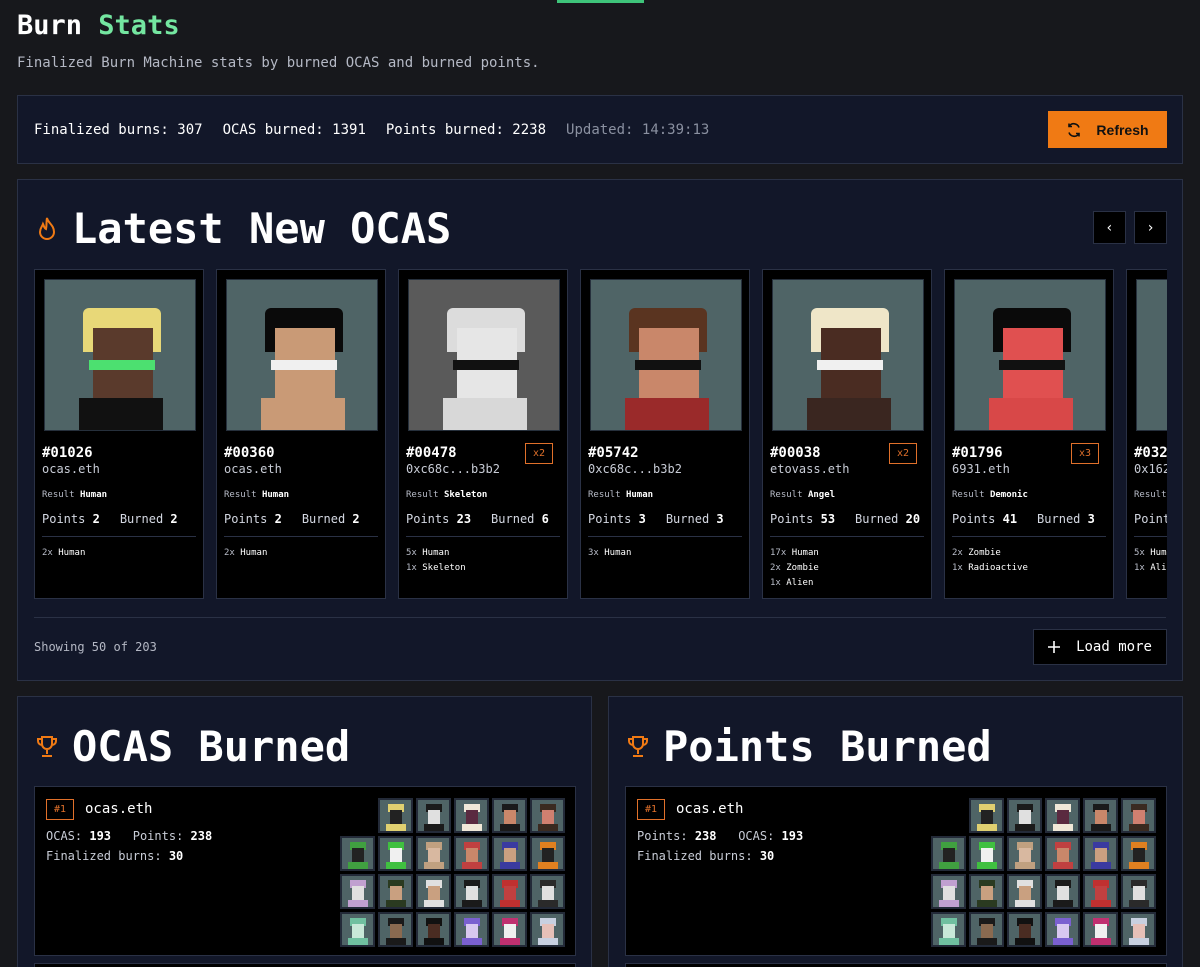  I want to click on ocas-burned-title-text: OCAS Burned, so click(211, 746).